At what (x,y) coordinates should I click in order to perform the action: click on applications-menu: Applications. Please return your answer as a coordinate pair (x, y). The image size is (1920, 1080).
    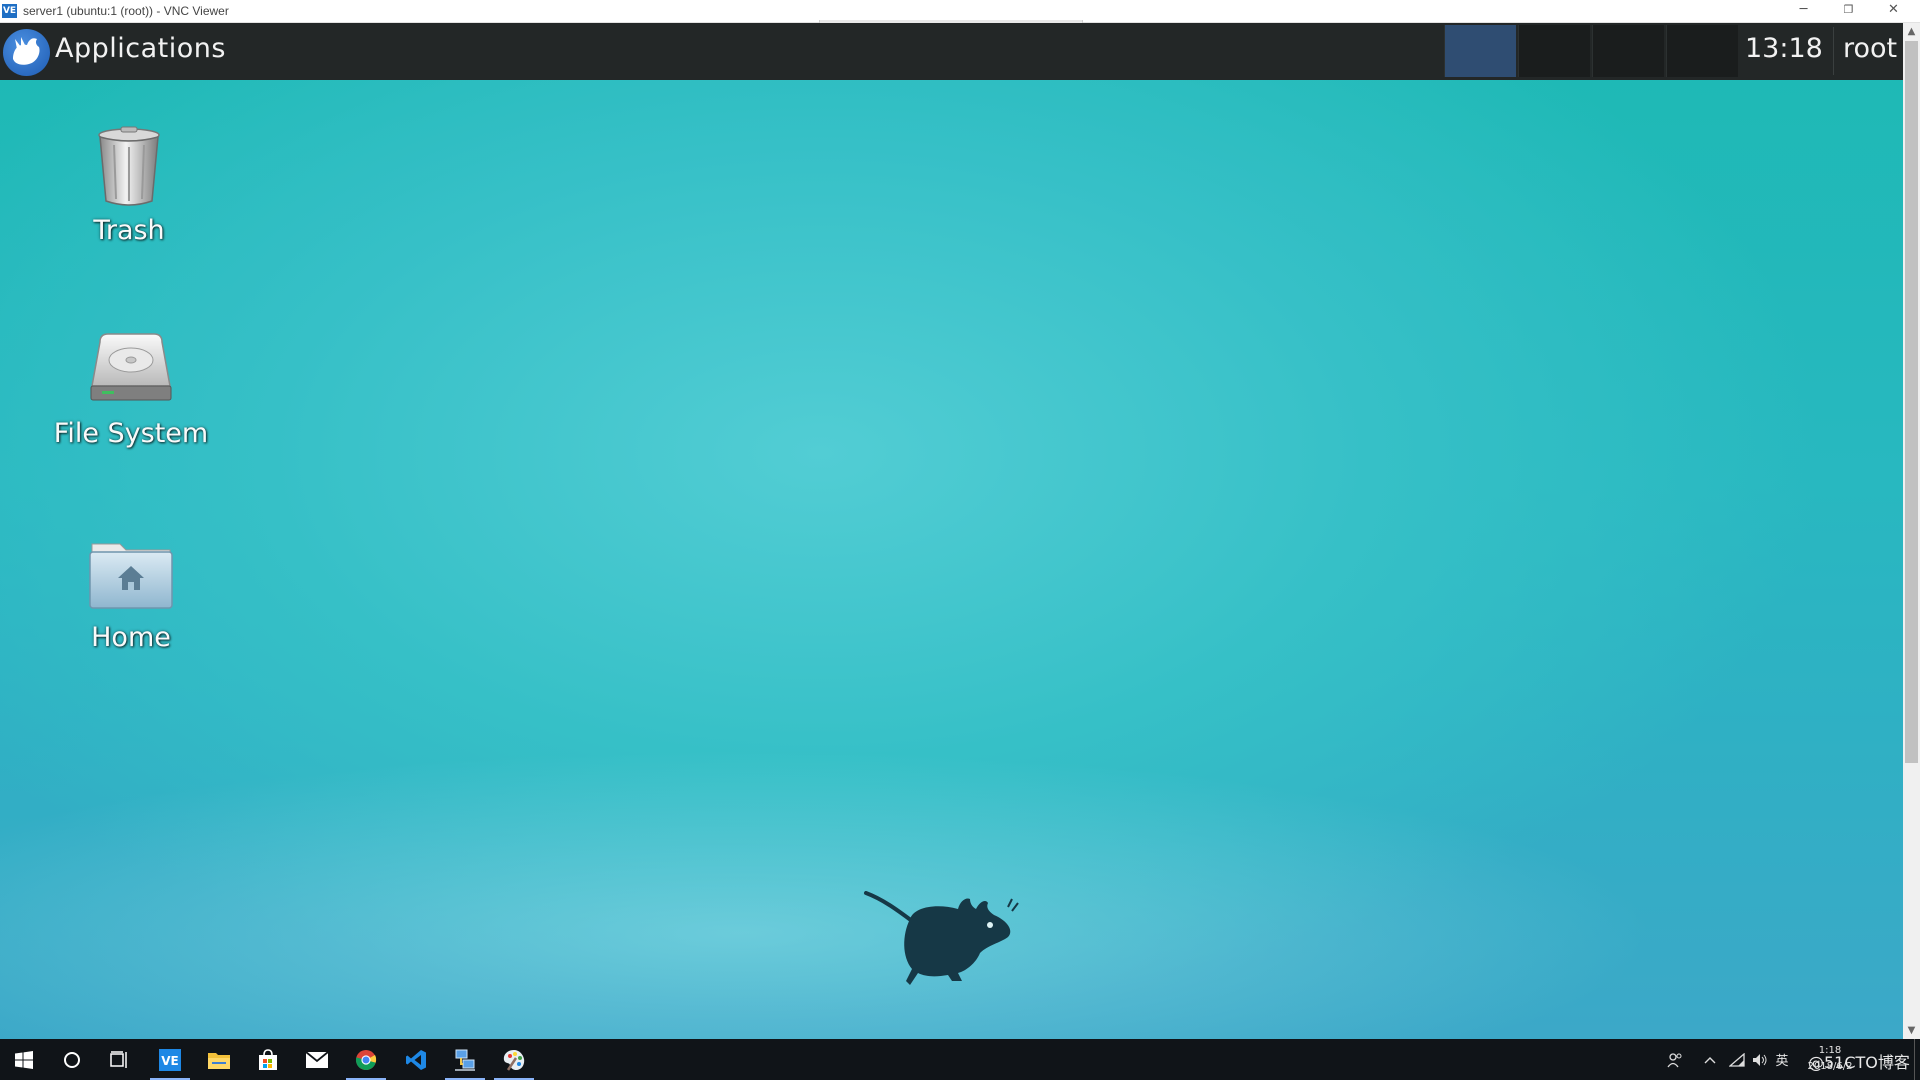
    Looking at the image, I should click on (140, 48).